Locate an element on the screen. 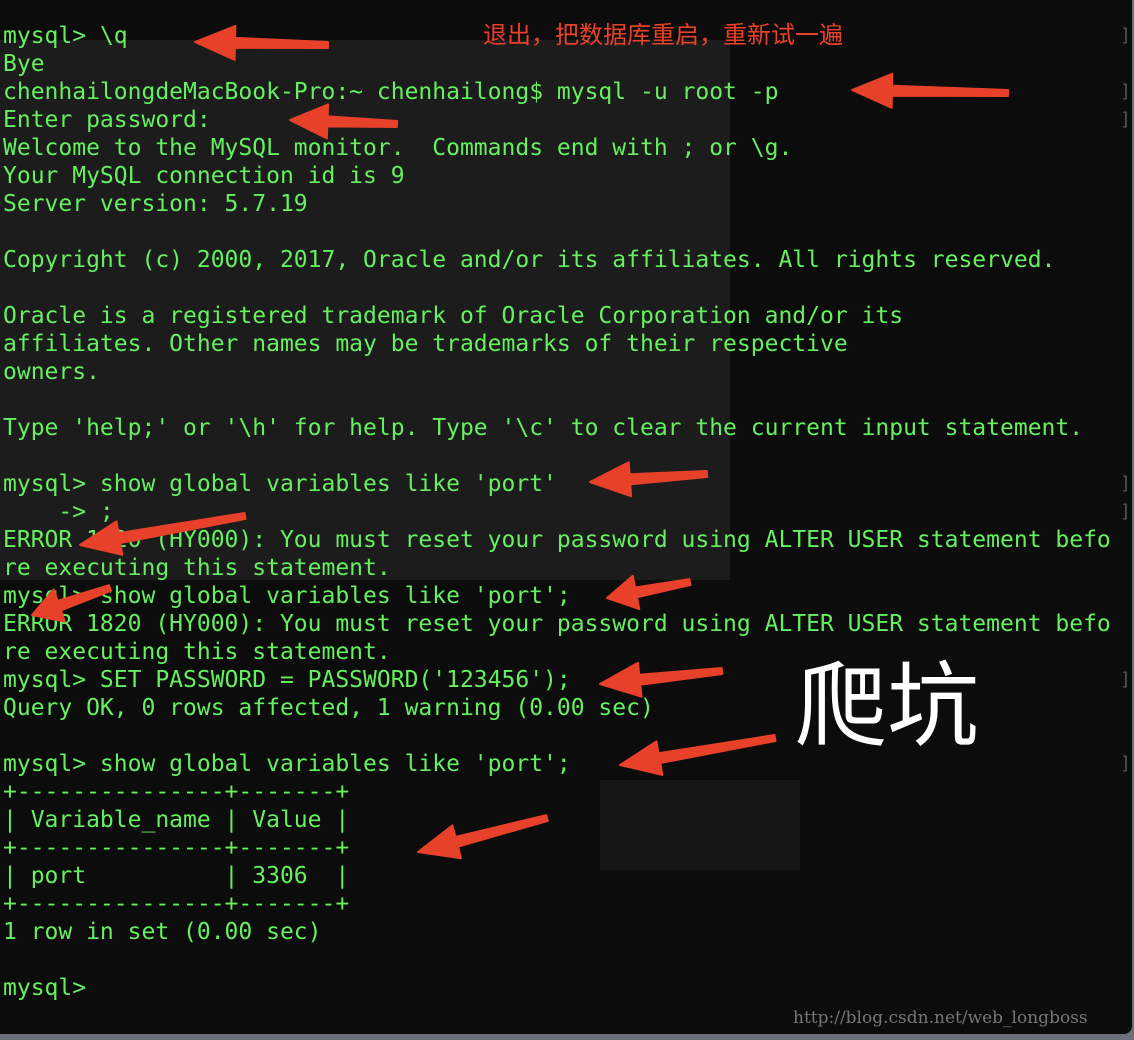 This screenshot has height=1040, width=1134. watermark: http://blog.csdn.net/web_longboss is located at coordinates (940, 1018).